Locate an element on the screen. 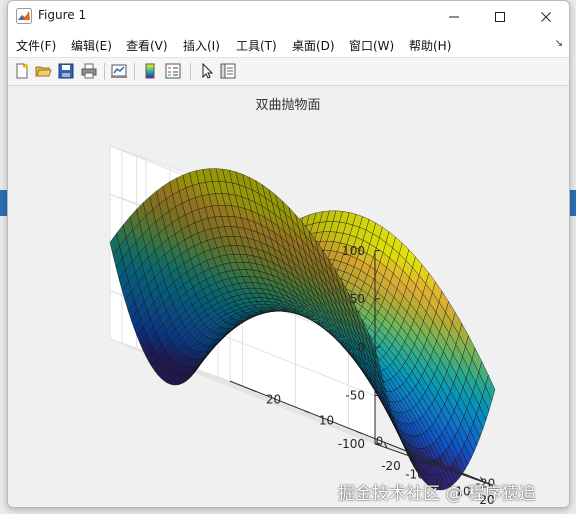 This screenshot has width=576, height=514. title-bar: Figure 1 is located at coordinates (288, 16).